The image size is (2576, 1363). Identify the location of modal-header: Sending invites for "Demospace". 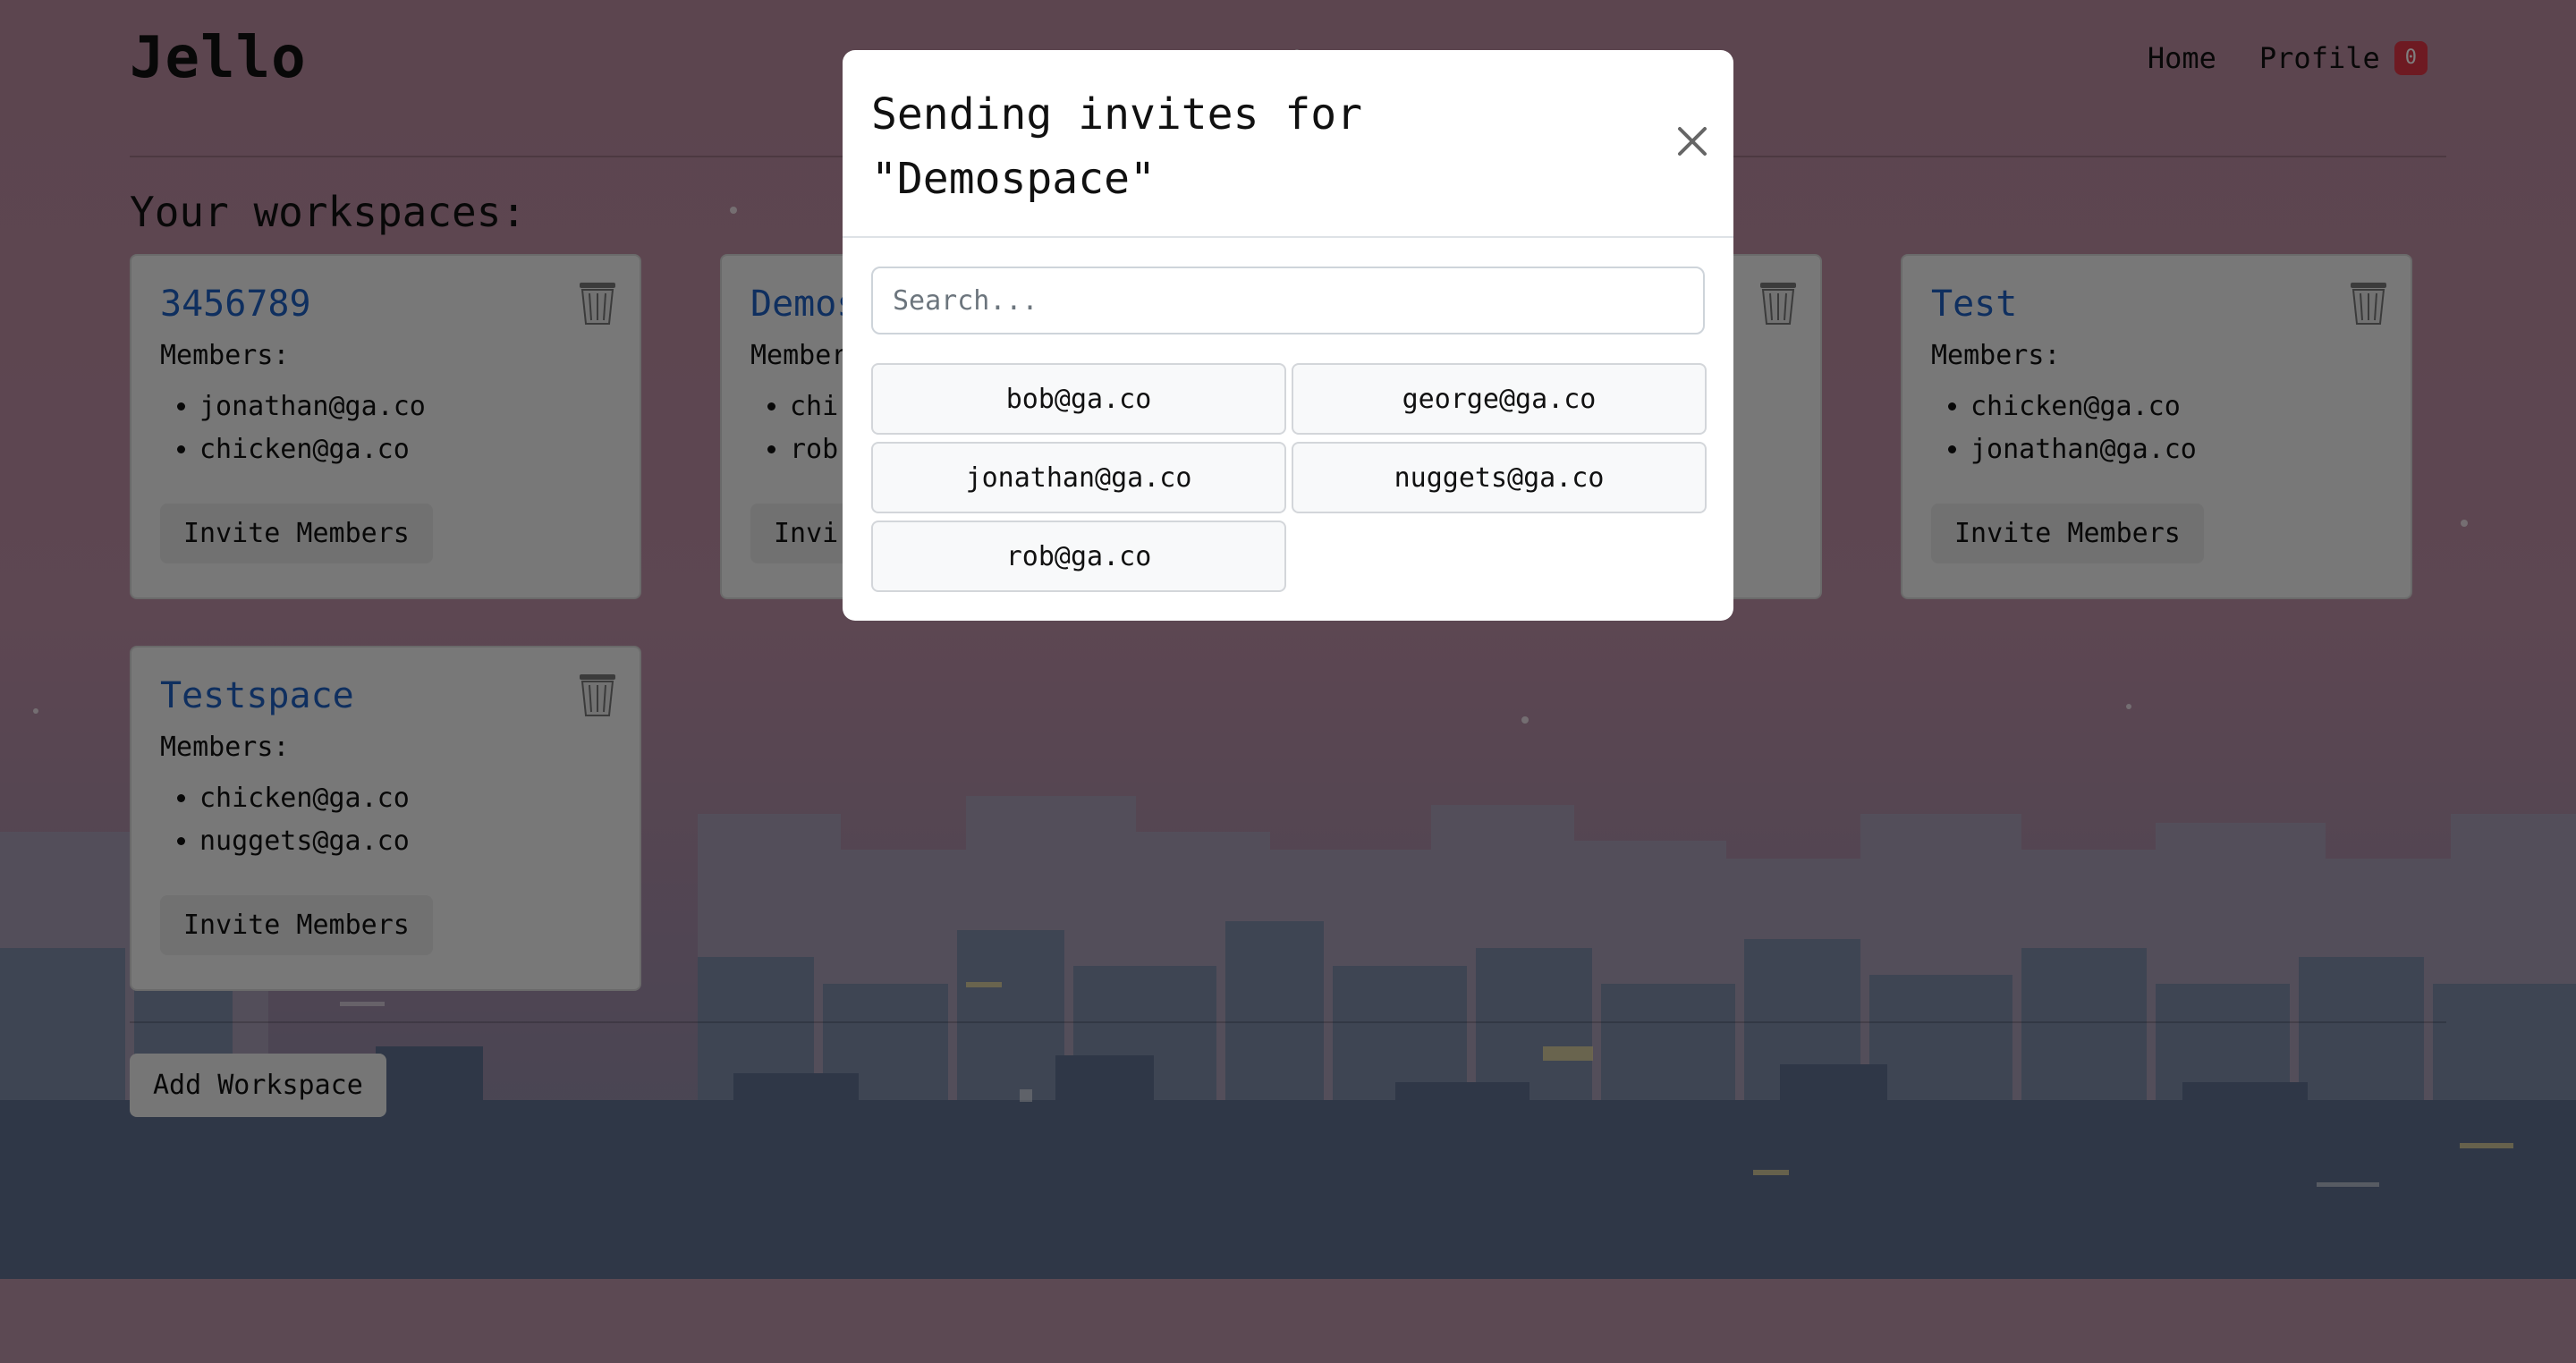
(1288, 144).